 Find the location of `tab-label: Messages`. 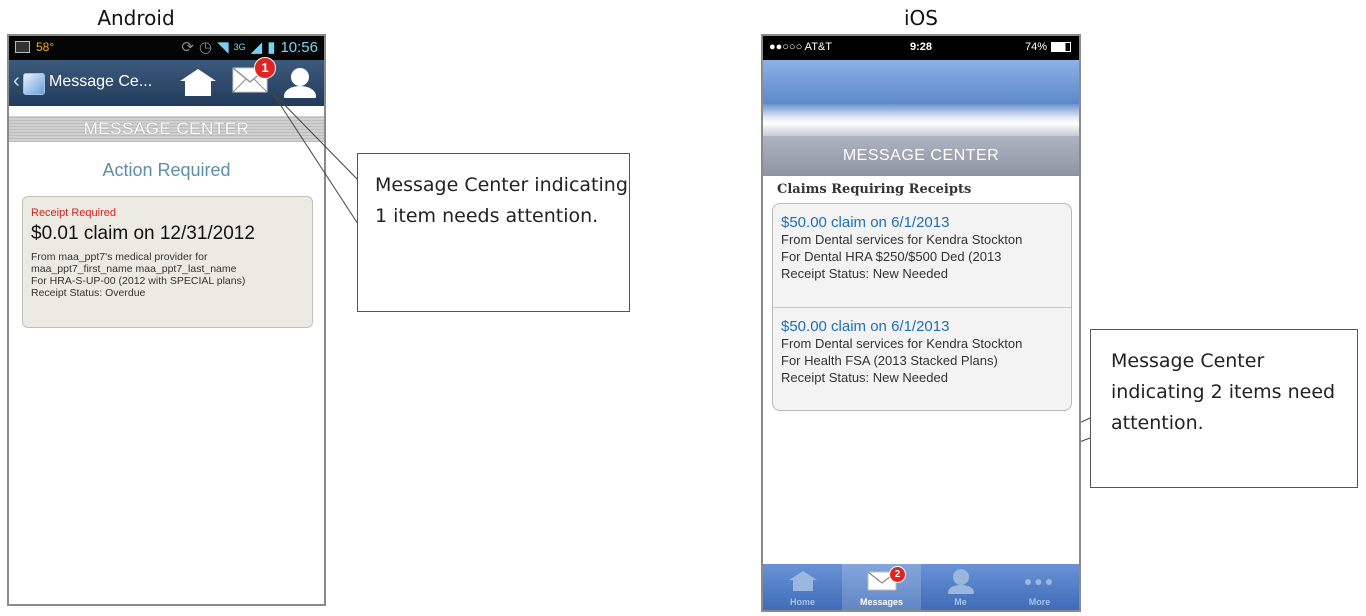

tab-label: Messages is located at coordinates (881, 602).